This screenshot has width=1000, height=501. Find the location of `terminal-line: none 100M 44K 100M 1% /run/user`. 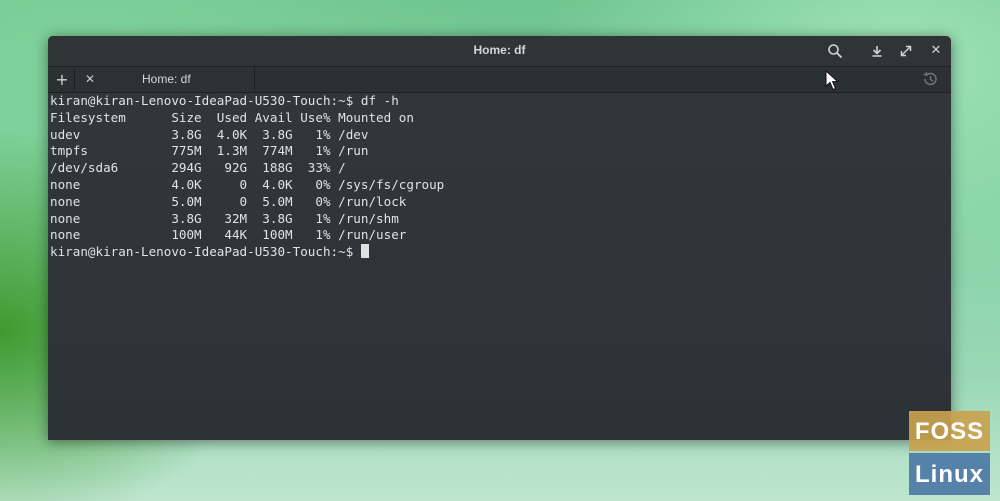

terminal-line: none 100M 44K 100M 1% /run/user is located at coordinates (228, 235).